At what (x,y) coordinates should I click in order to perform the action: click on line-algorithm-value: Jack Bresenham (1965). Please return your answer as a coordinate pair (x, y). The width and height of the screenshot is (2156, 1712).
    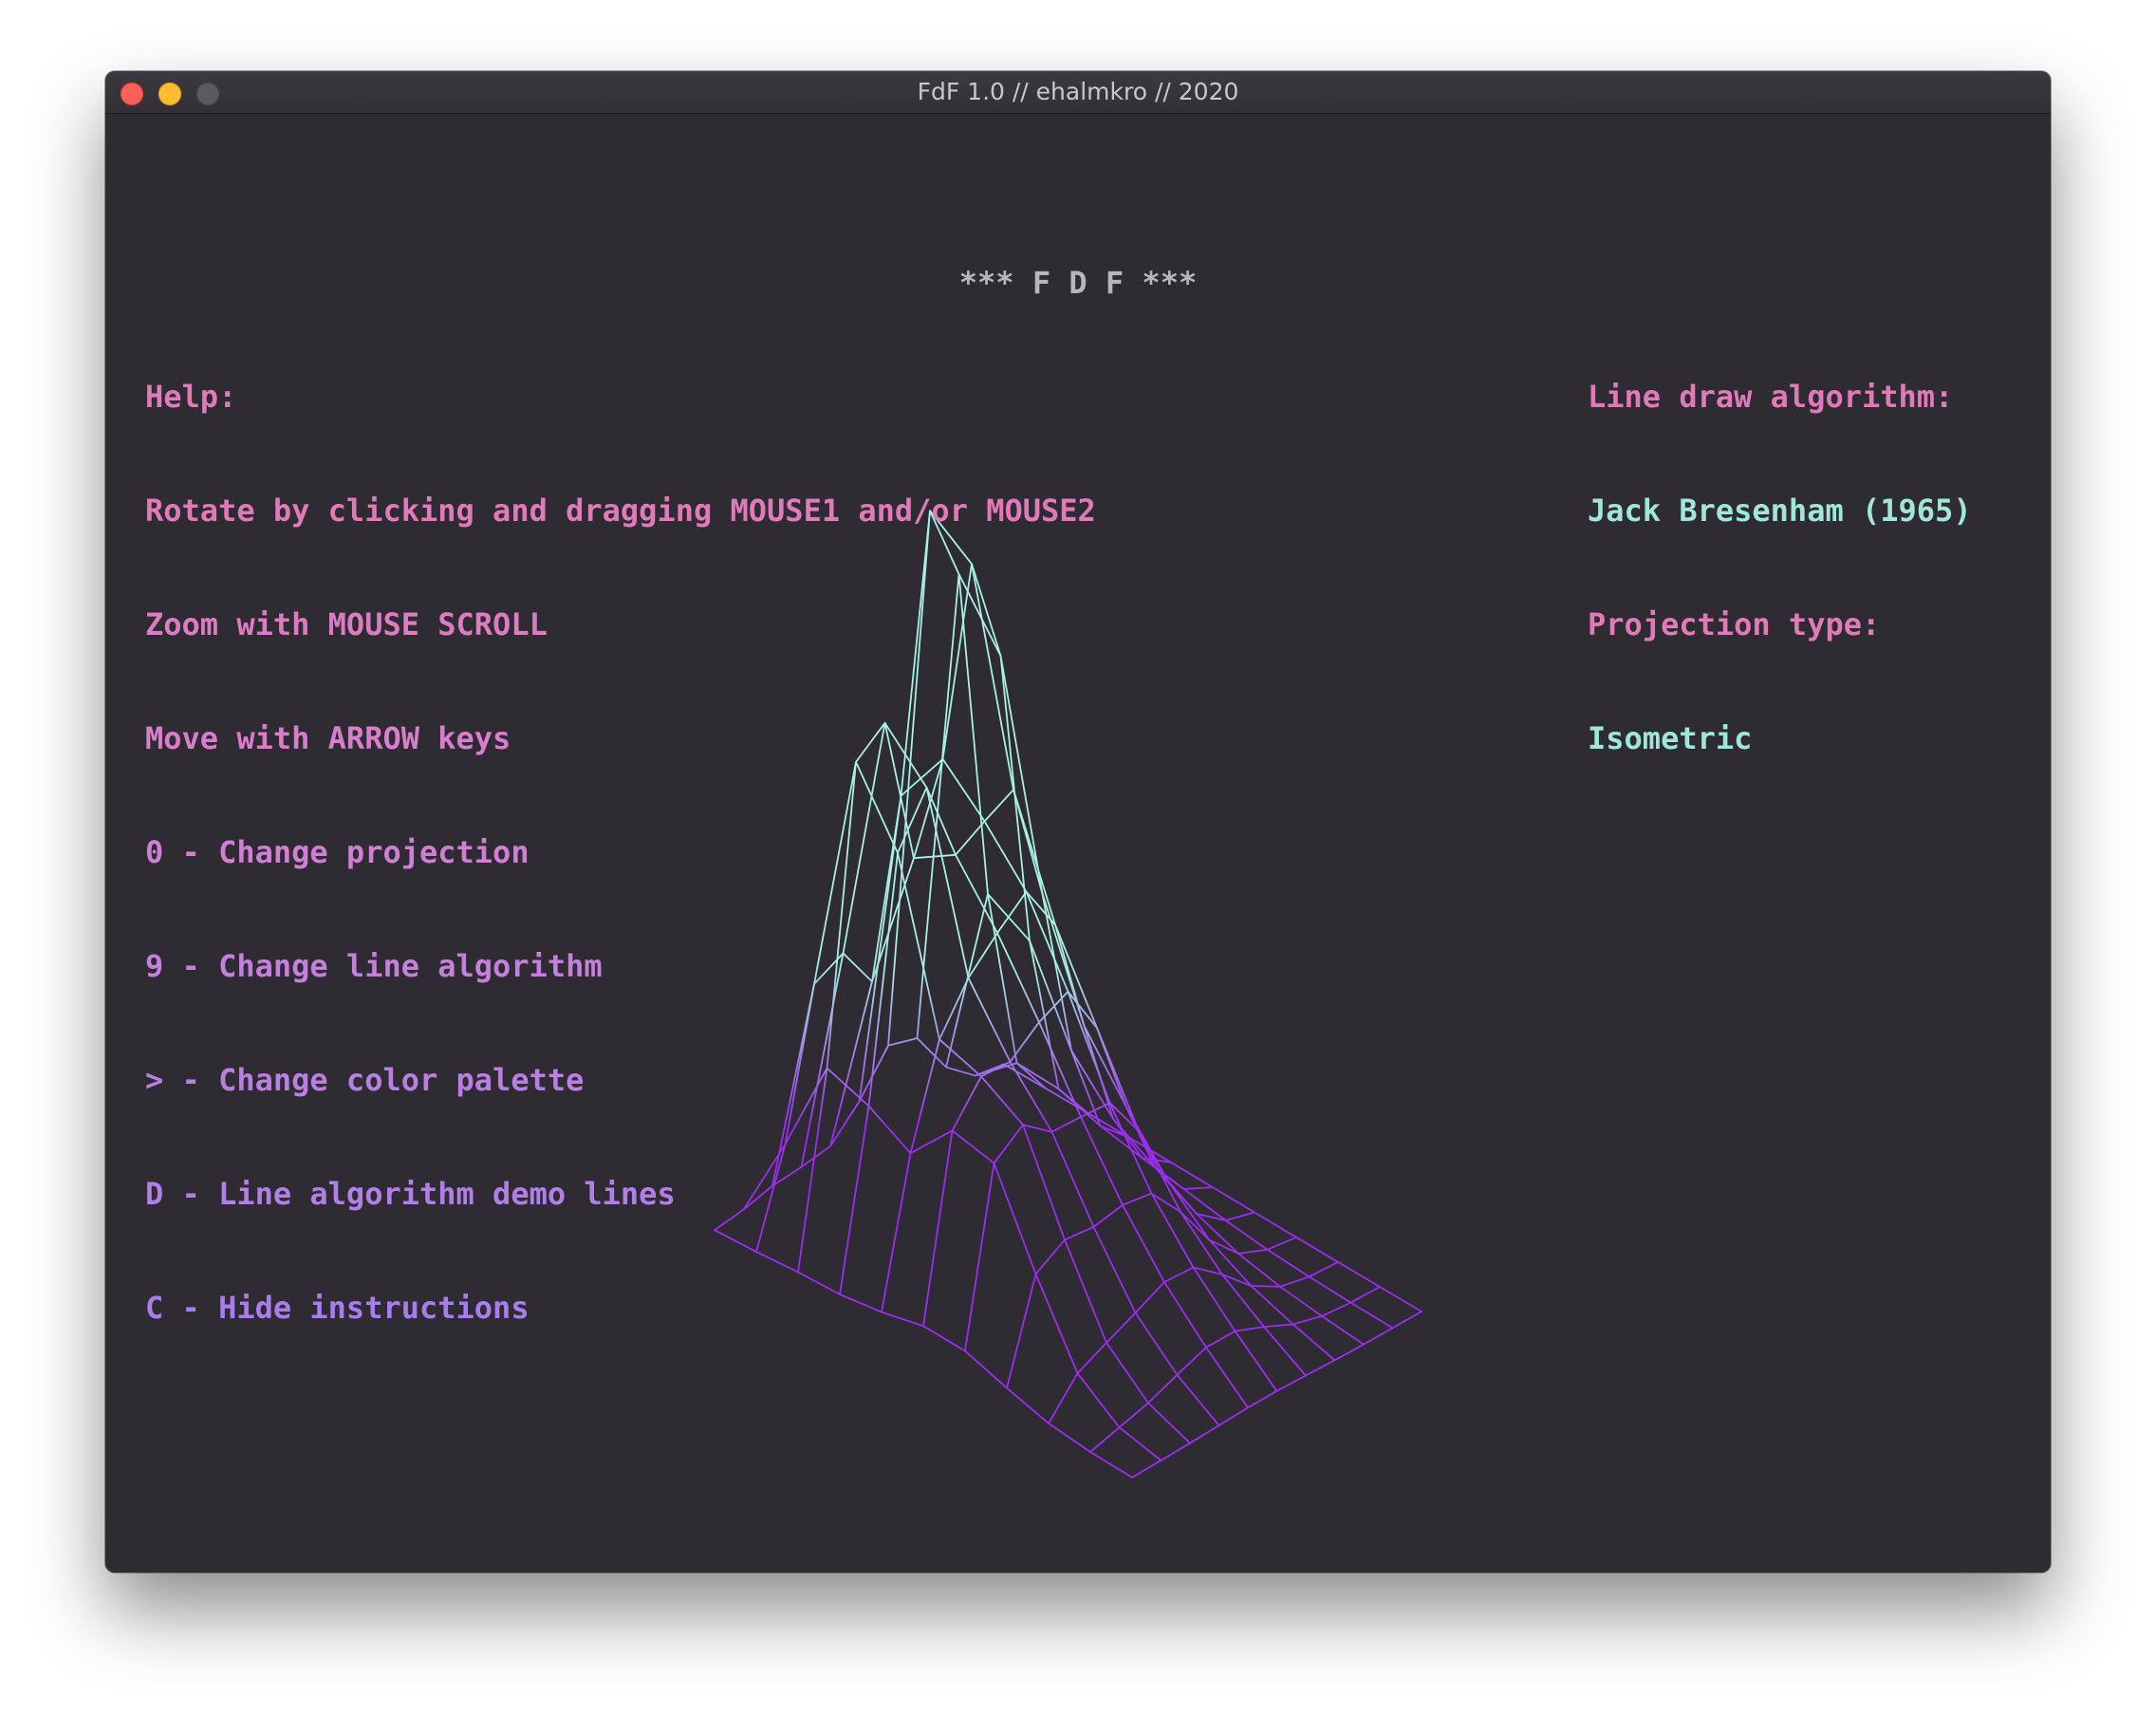
    Looking at the image, I should click on (1780, 511).